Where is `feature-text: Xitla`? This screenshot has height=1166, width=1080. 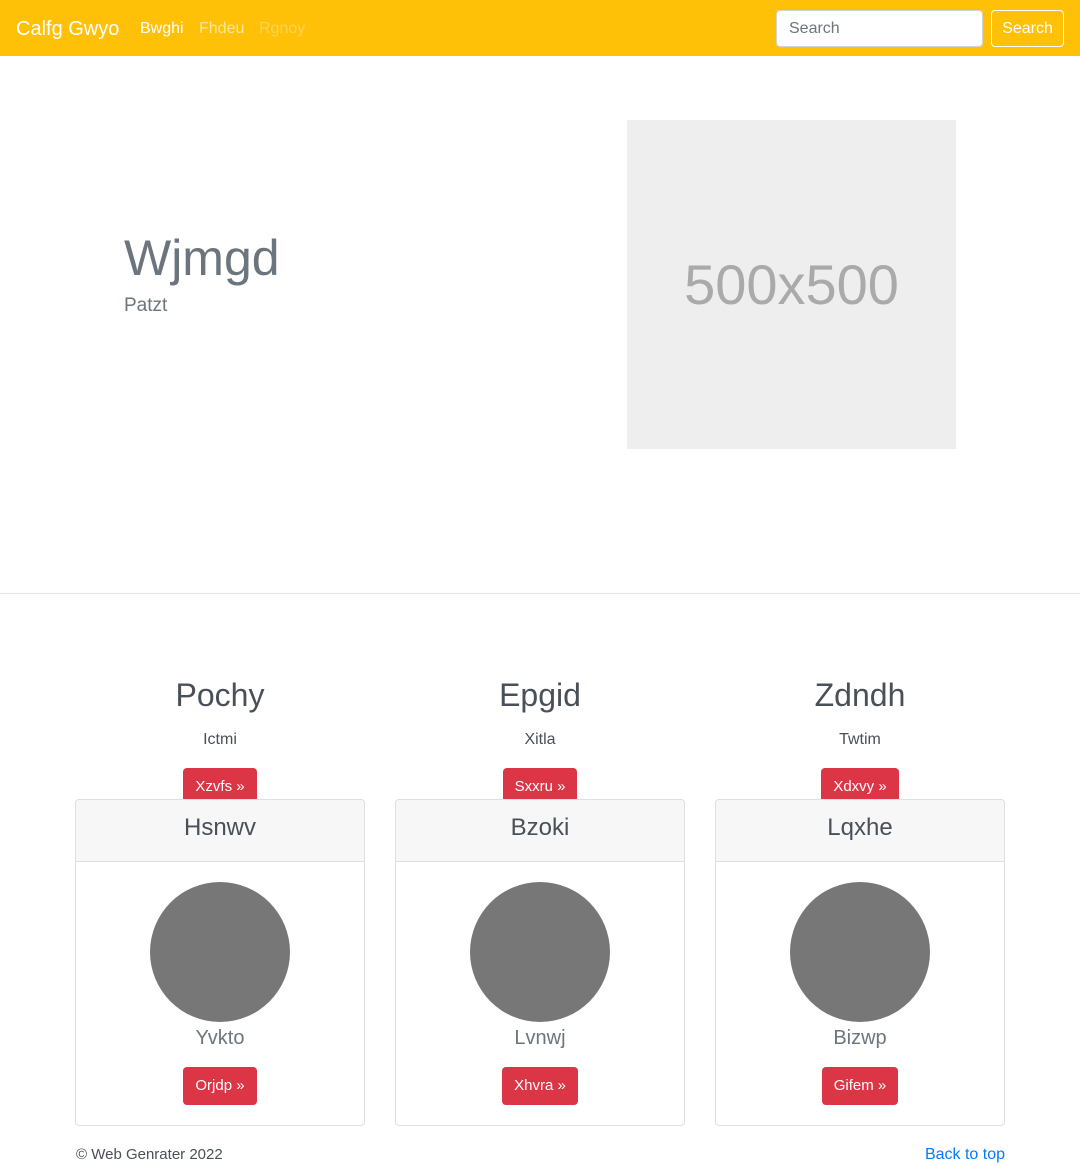
feature-text: Xitla is located at coordinates (540, 739).